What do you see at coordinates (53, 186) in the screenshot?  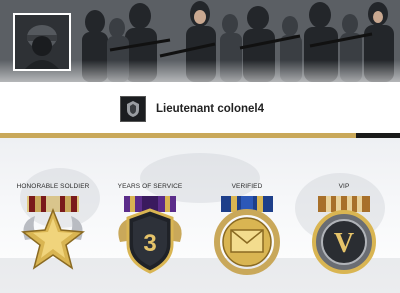 I see `medal-label: HONORABLE SOLDIER` at bounding box center [53, 186].